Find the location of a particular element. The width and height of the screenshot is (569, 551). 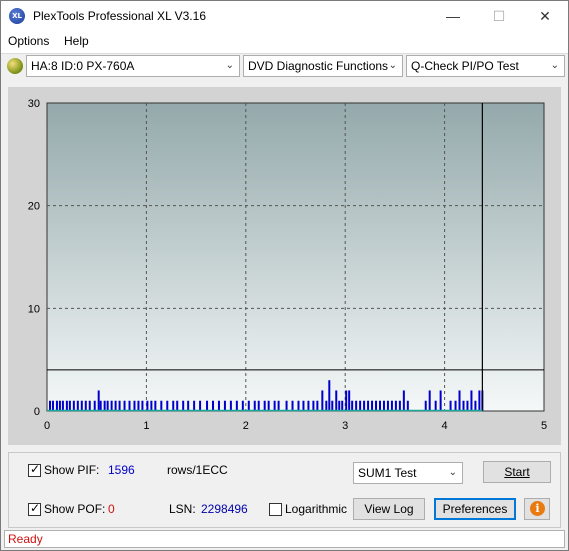

function-select: DVD Diagnostic Functions ⌄ is located at coordinates (323, 66).